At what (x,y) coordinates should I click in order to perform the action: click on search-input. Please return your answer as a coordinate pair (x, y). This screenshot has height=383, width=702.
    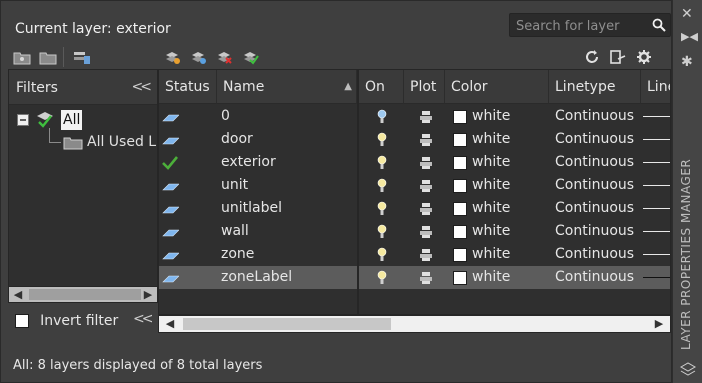
    Looking at the image, I should click on (583, 26).